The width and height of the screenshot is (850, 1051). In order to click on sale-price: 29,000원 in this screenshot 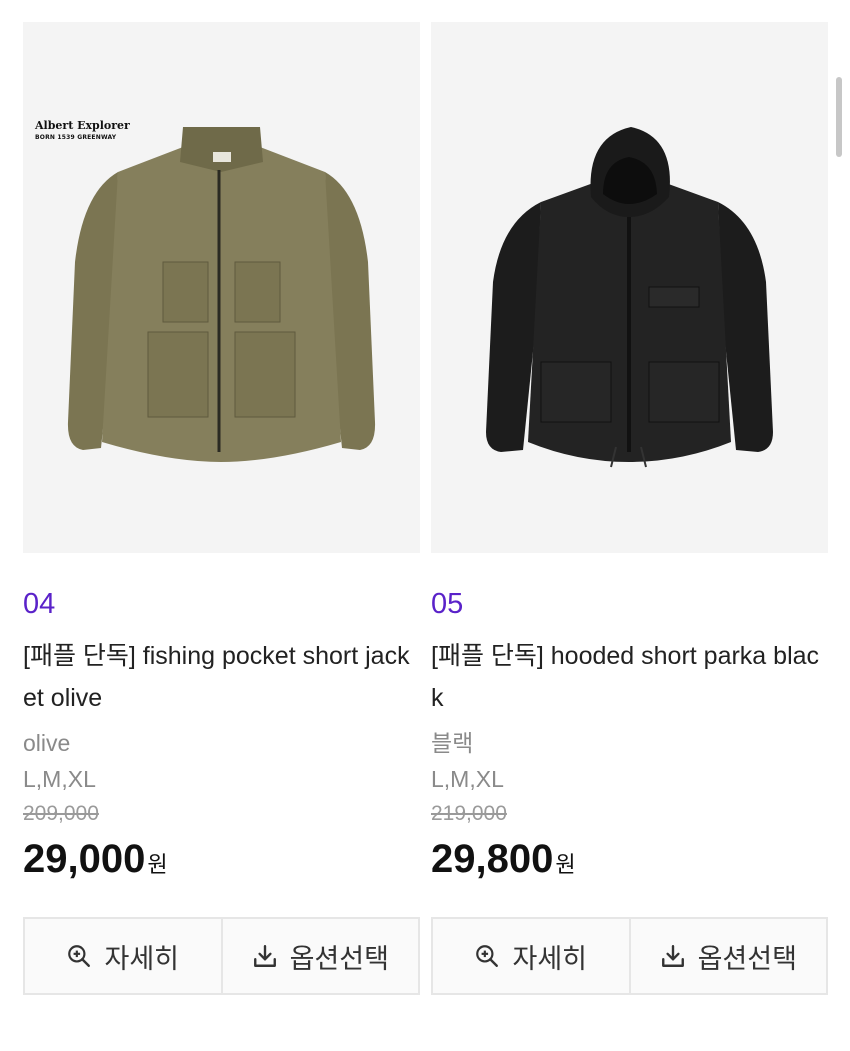, I will do `click(221, 862)`.